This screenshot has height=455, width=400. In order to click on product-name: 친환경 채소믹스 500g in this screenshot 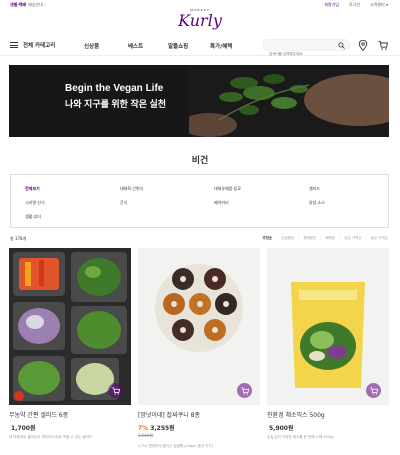, I will do `click(296, 414)`.